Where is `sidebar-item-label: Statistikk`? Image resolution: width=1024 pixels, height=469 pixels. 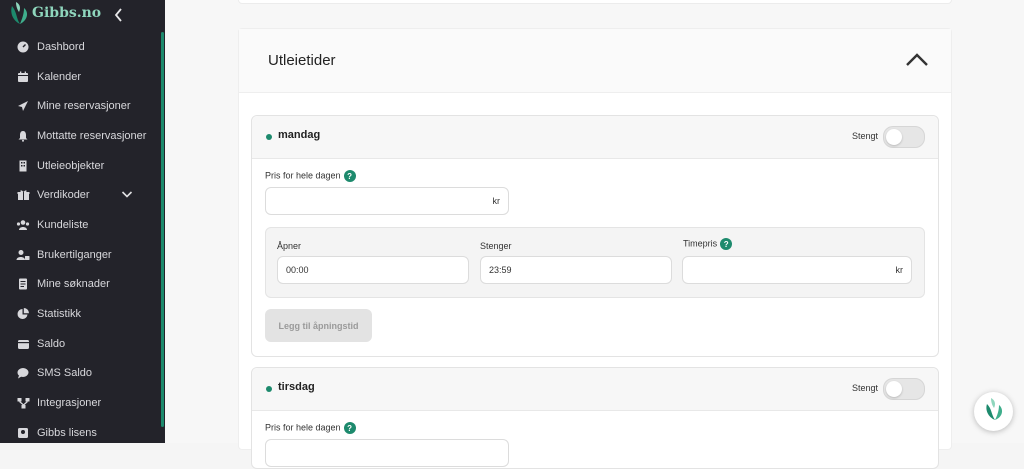
sidebar-item-label: Statistikk is located at coordinates (59, 314).